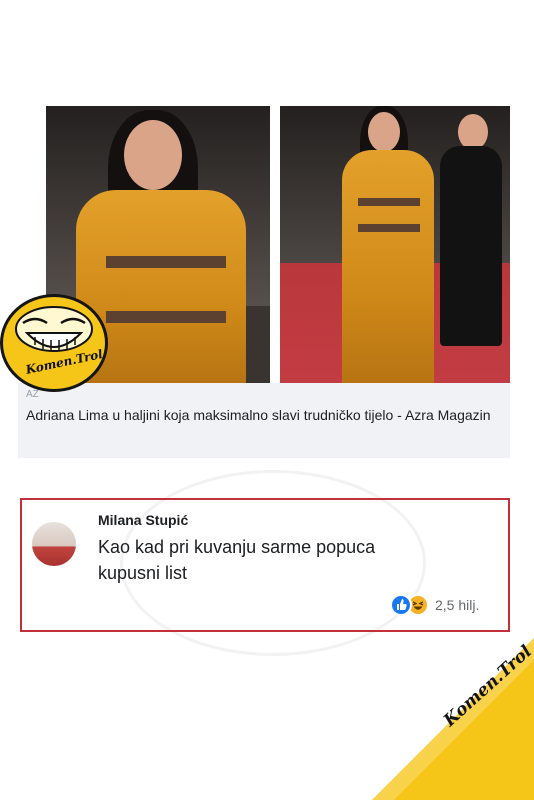 The height and width of the screenshot is (800, 534). Describe the element at coordinates (473, 132) in the screenshot. I see `photo-man-head` at that location.